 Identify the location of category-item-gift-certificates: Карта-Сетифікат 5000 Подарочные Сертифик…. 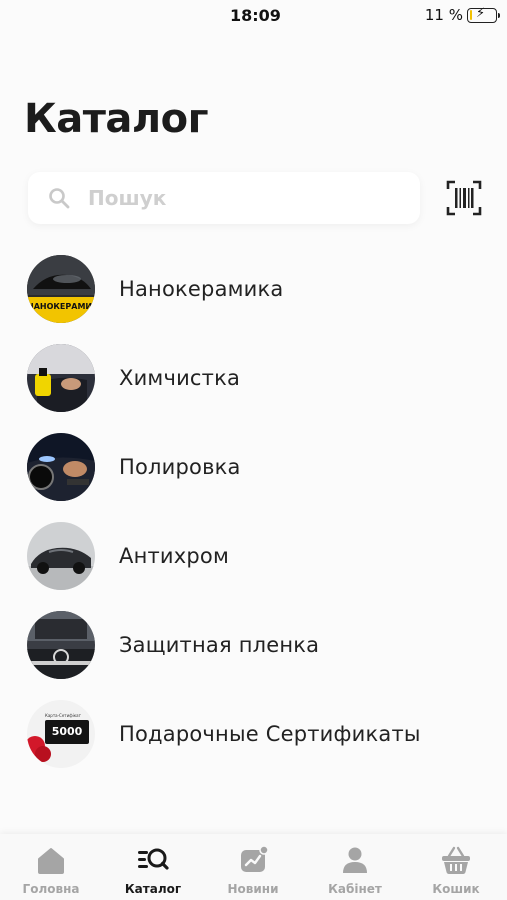
(253, 734).